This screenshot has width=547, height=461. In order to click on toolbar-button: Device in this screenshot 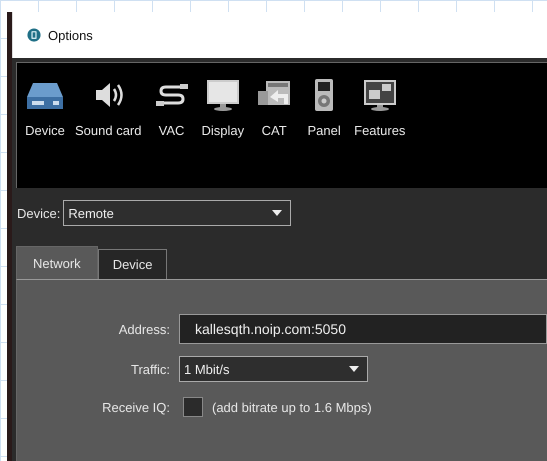, I will do `click(45, 107)`.